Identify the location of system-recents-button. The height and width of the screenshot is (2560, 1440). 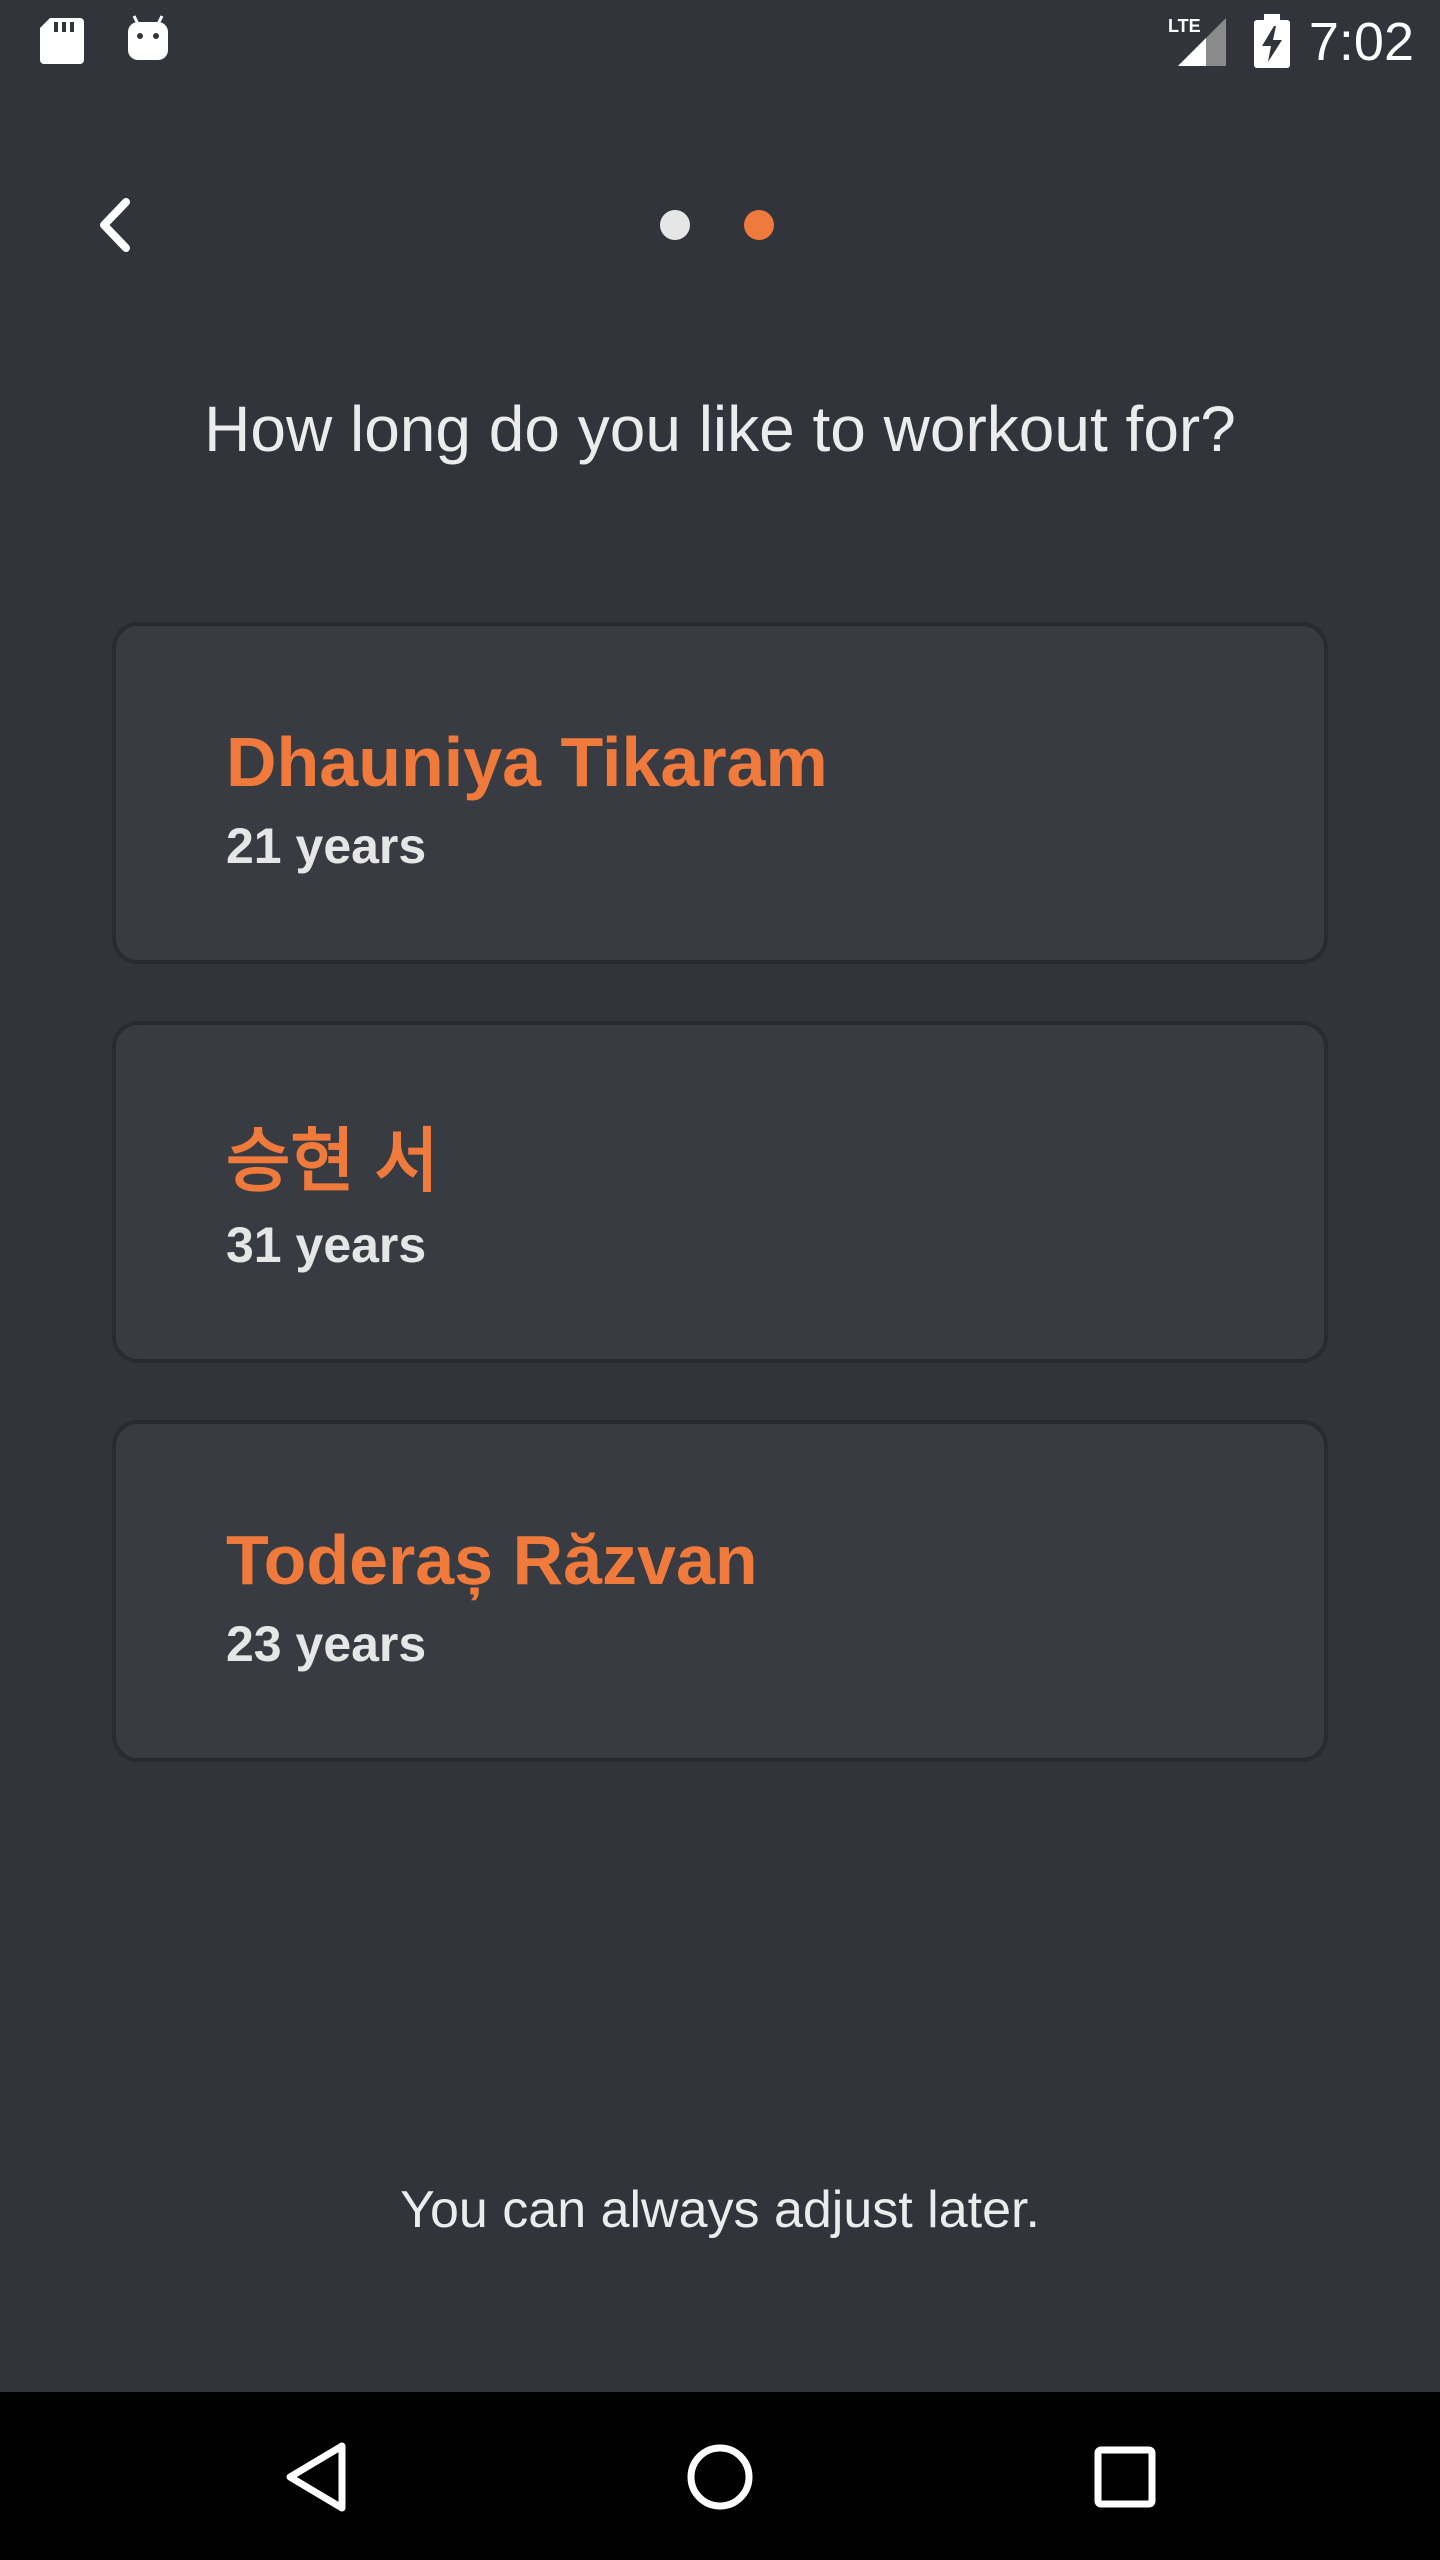
(1125, 2477).